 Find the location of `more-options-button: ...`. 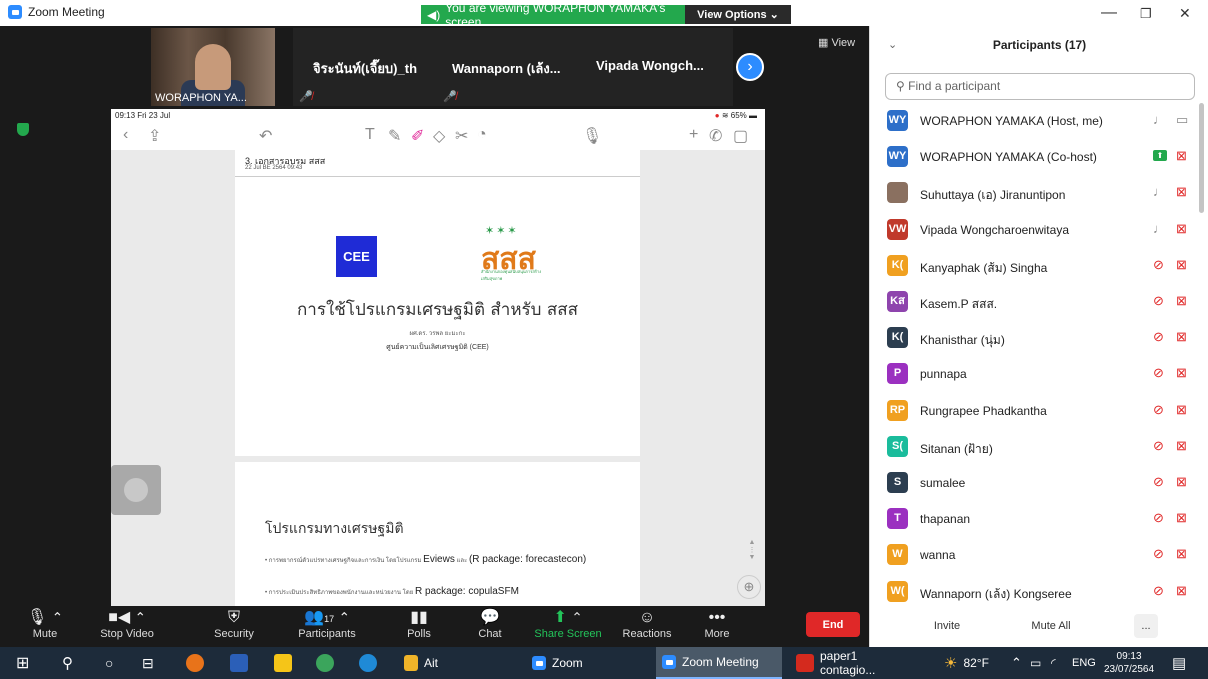

more-options-button: ... is located at coordinates (1146, 626).